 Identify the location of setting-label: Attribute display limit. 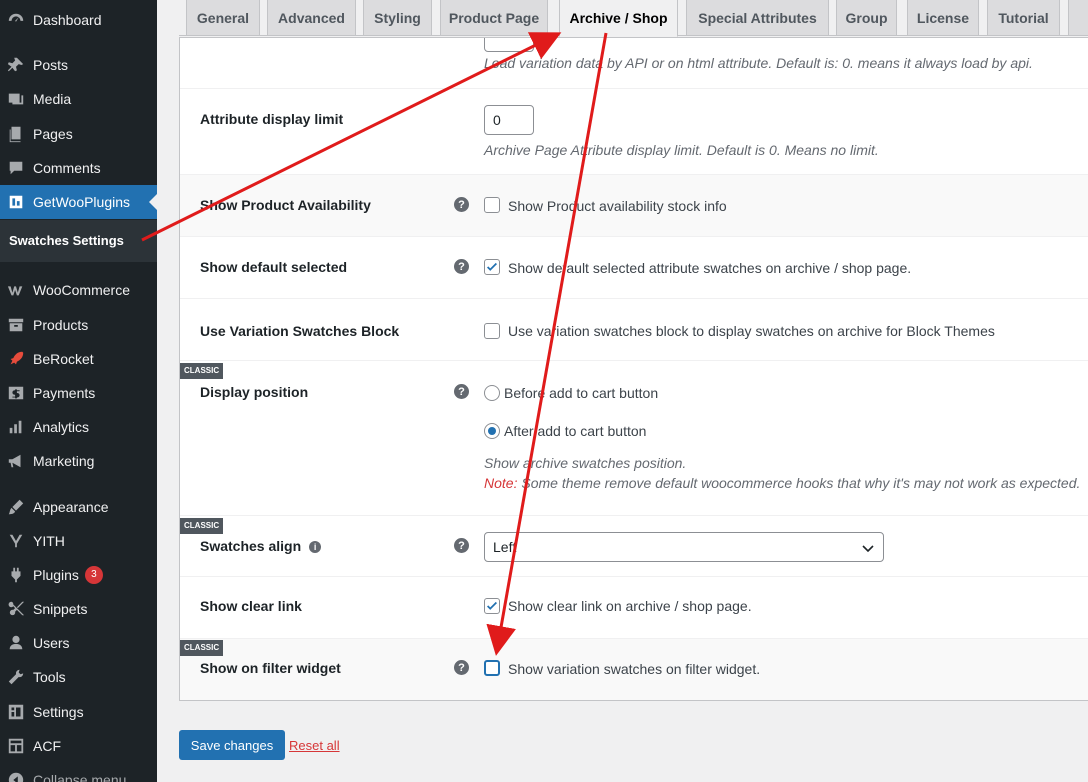
(272, 119).